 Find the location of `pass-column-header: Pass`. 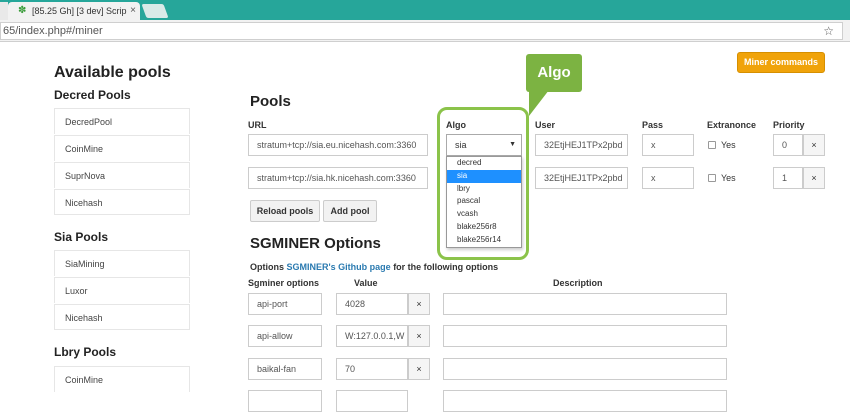

pass-column-header: Pass is located at coordinates (653, 125).